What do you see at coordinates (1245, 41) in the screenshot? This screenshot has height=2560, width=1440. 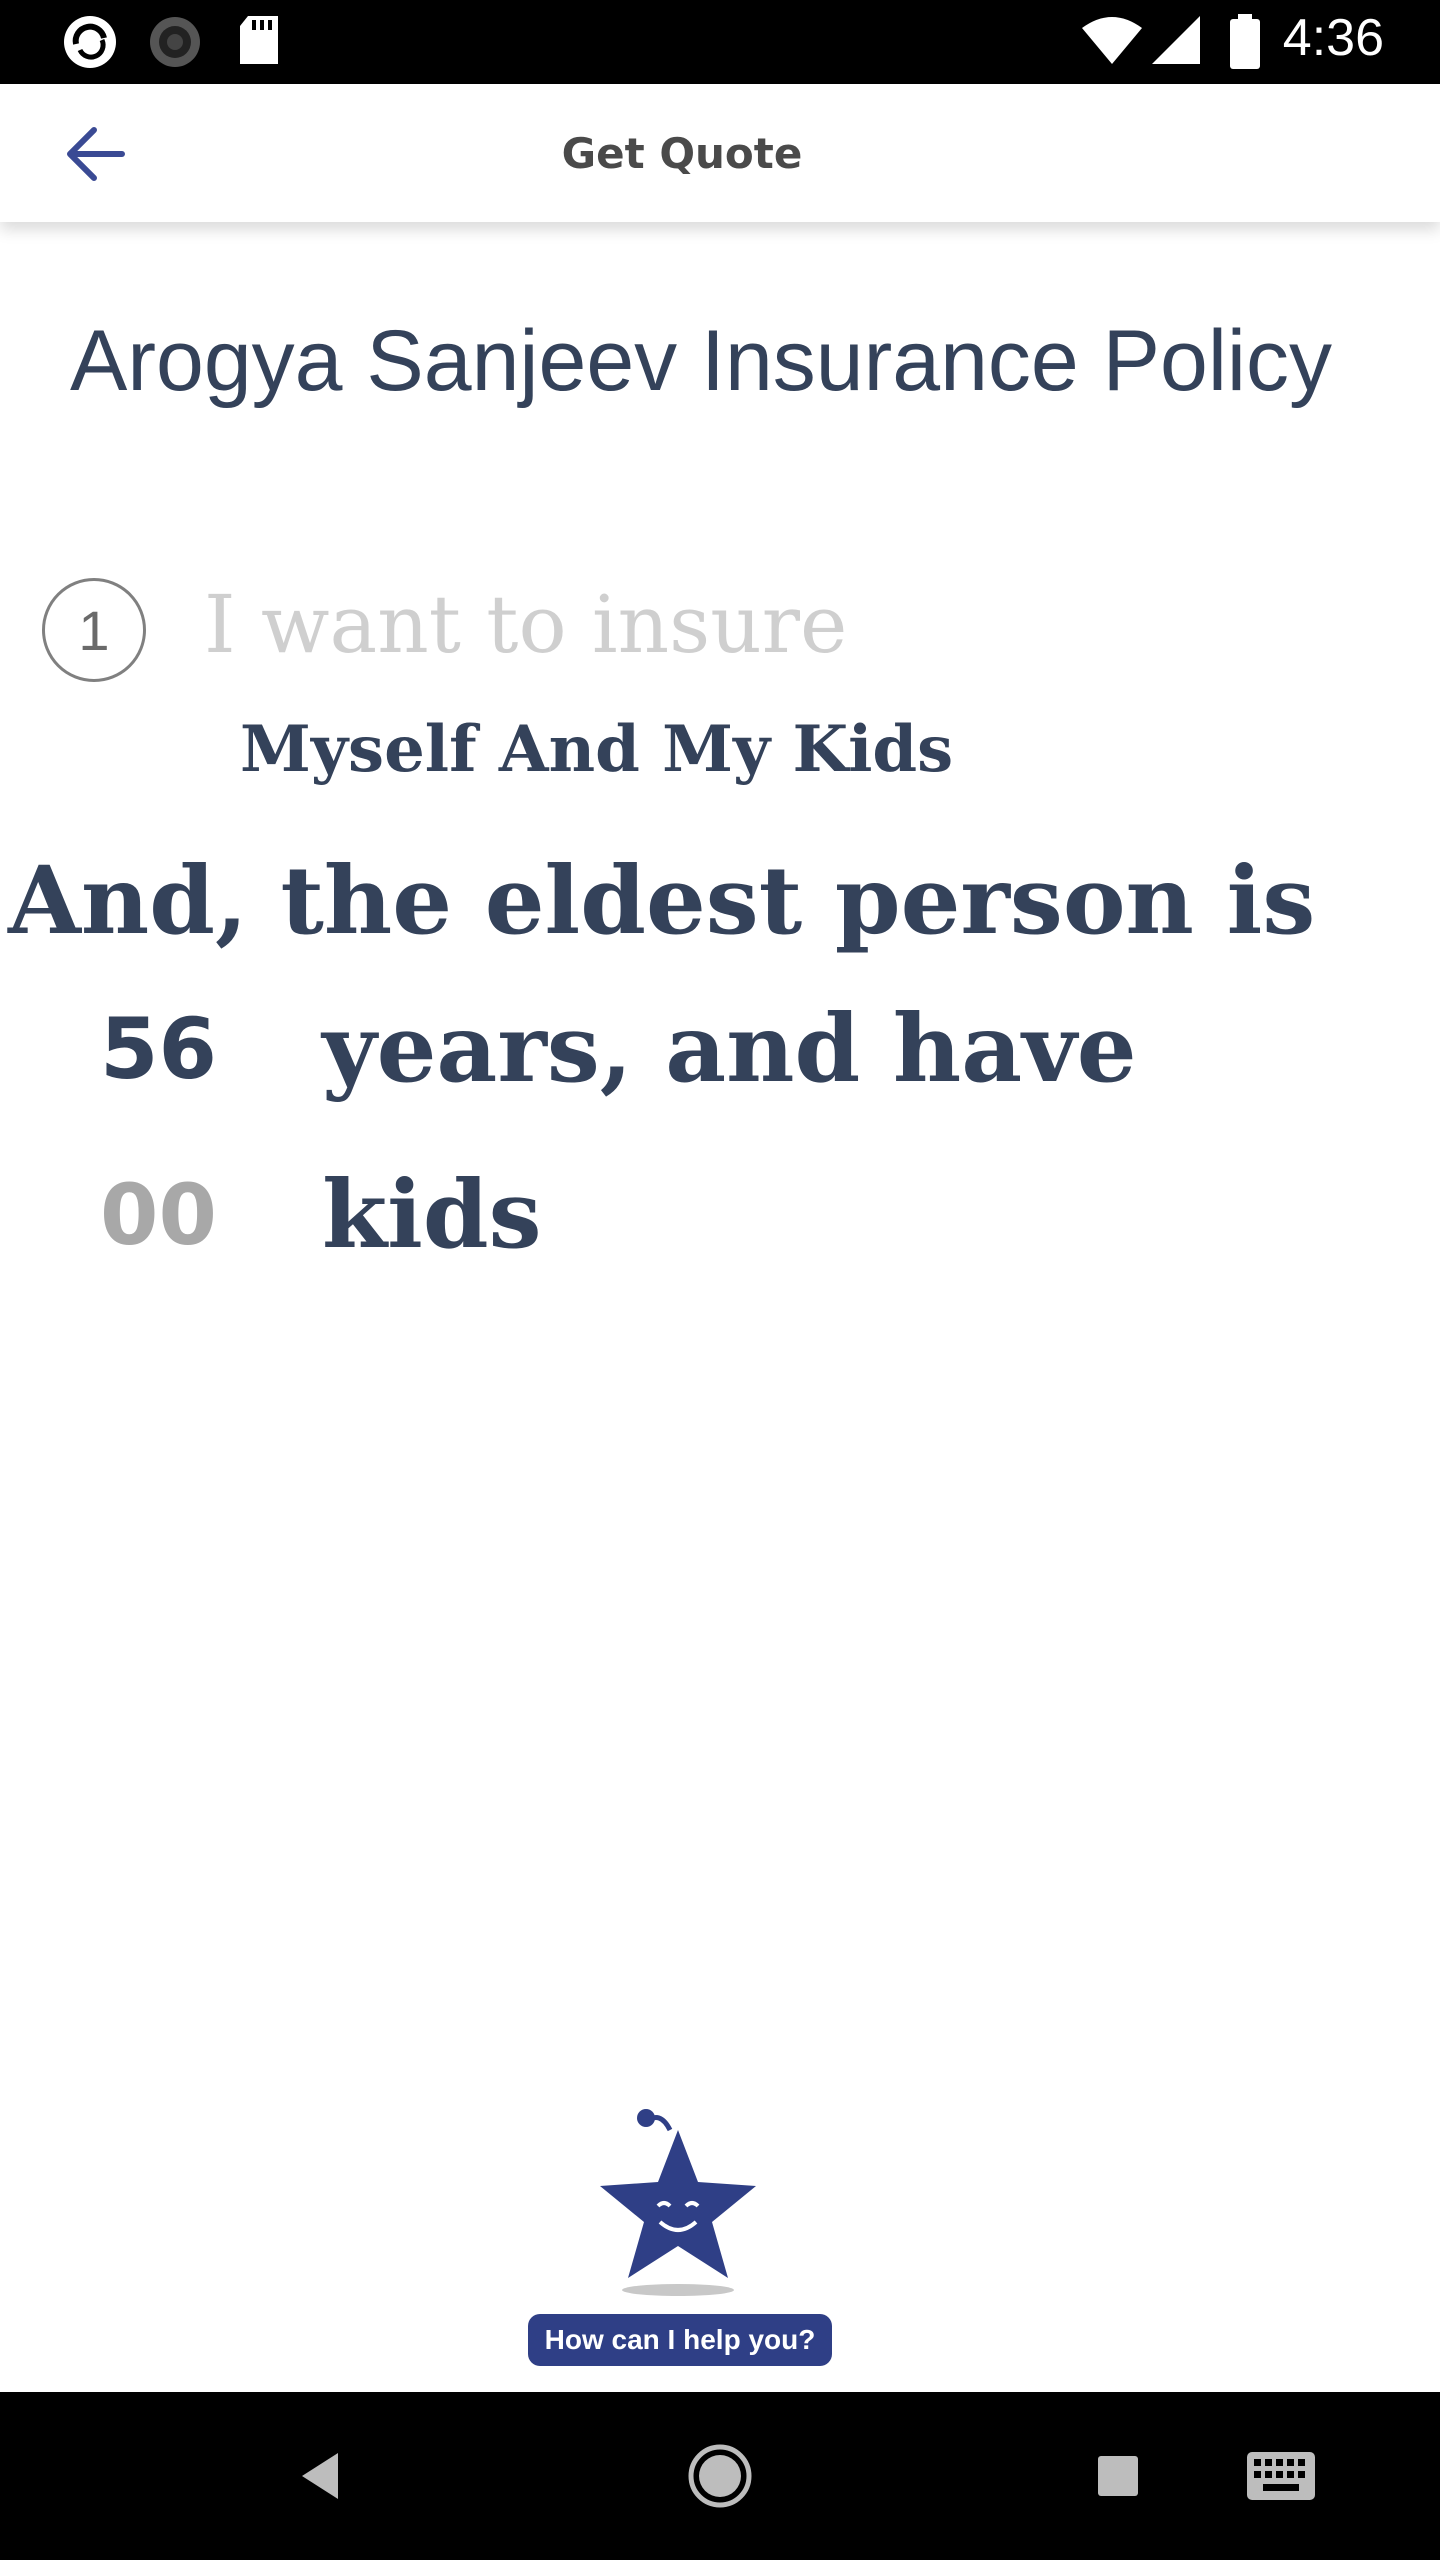 I see `battery-icon` at bounding box center [1245, 41].